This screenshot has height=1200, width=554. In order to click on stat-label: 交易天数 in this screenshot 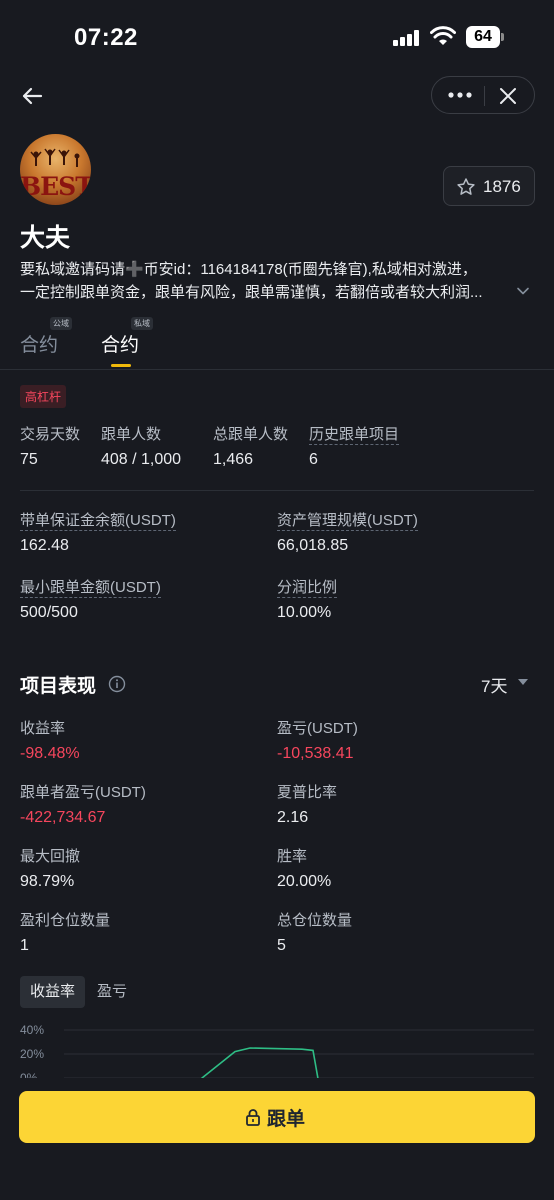, I will do `click(50, 434)`.